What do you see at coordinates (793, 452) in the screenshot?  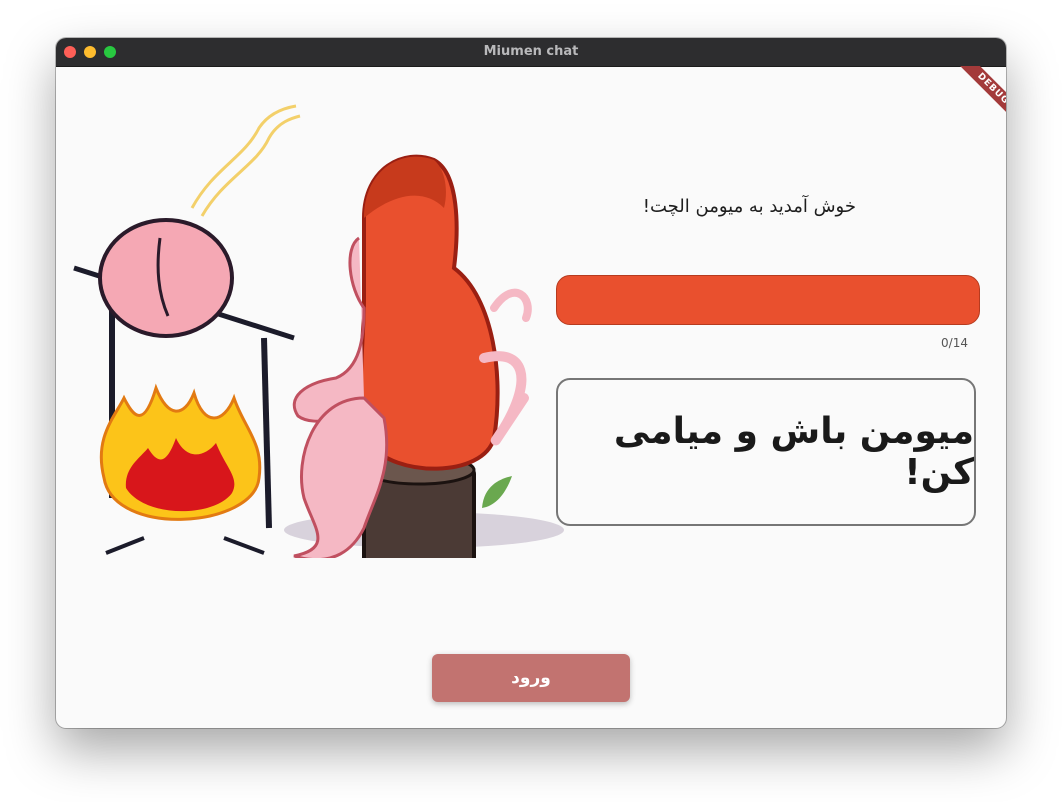 I see `slogan-text: میومن باش و میامی کن!` at bounding box center [793, 452].